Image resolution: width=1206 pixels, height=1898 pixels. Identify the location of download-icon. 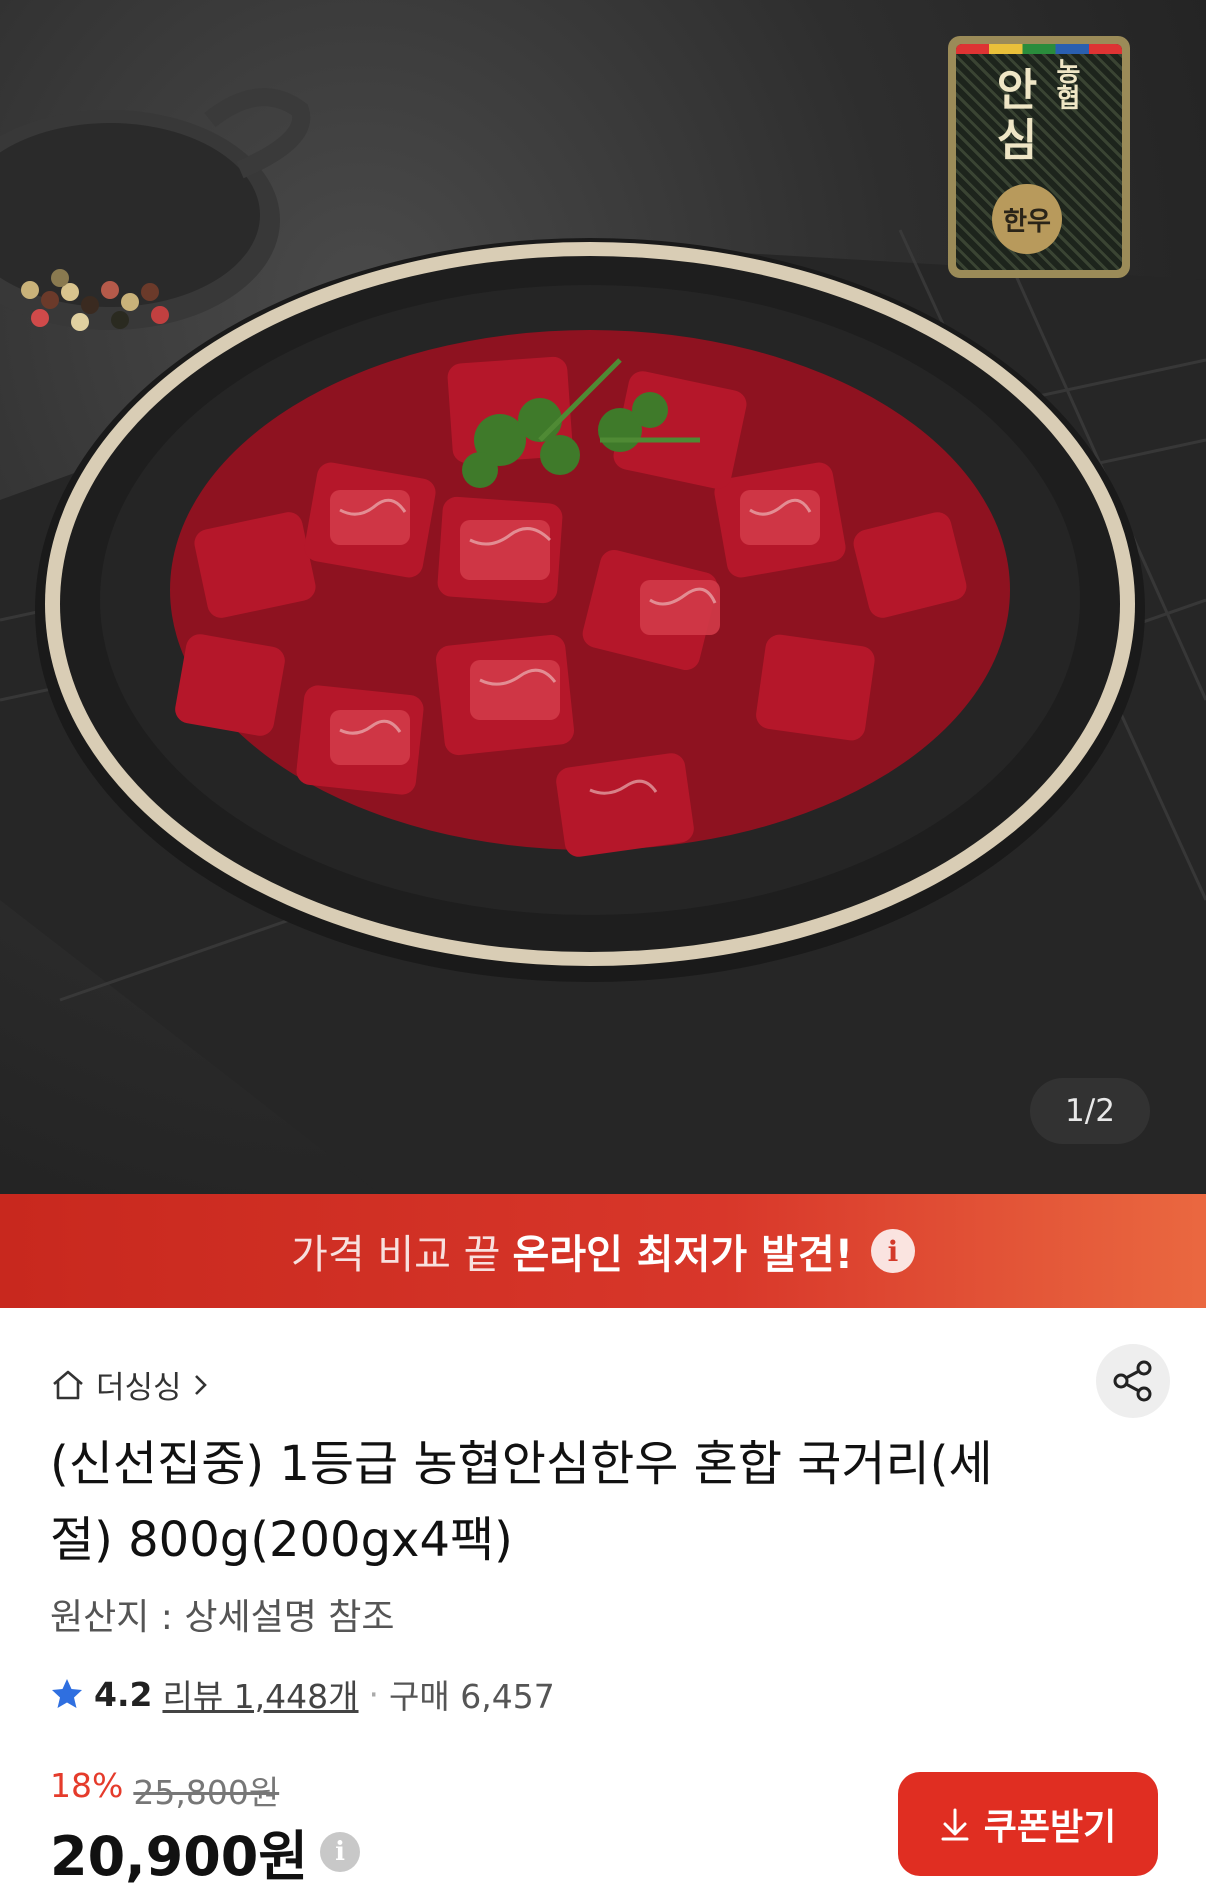
(955, 1824).